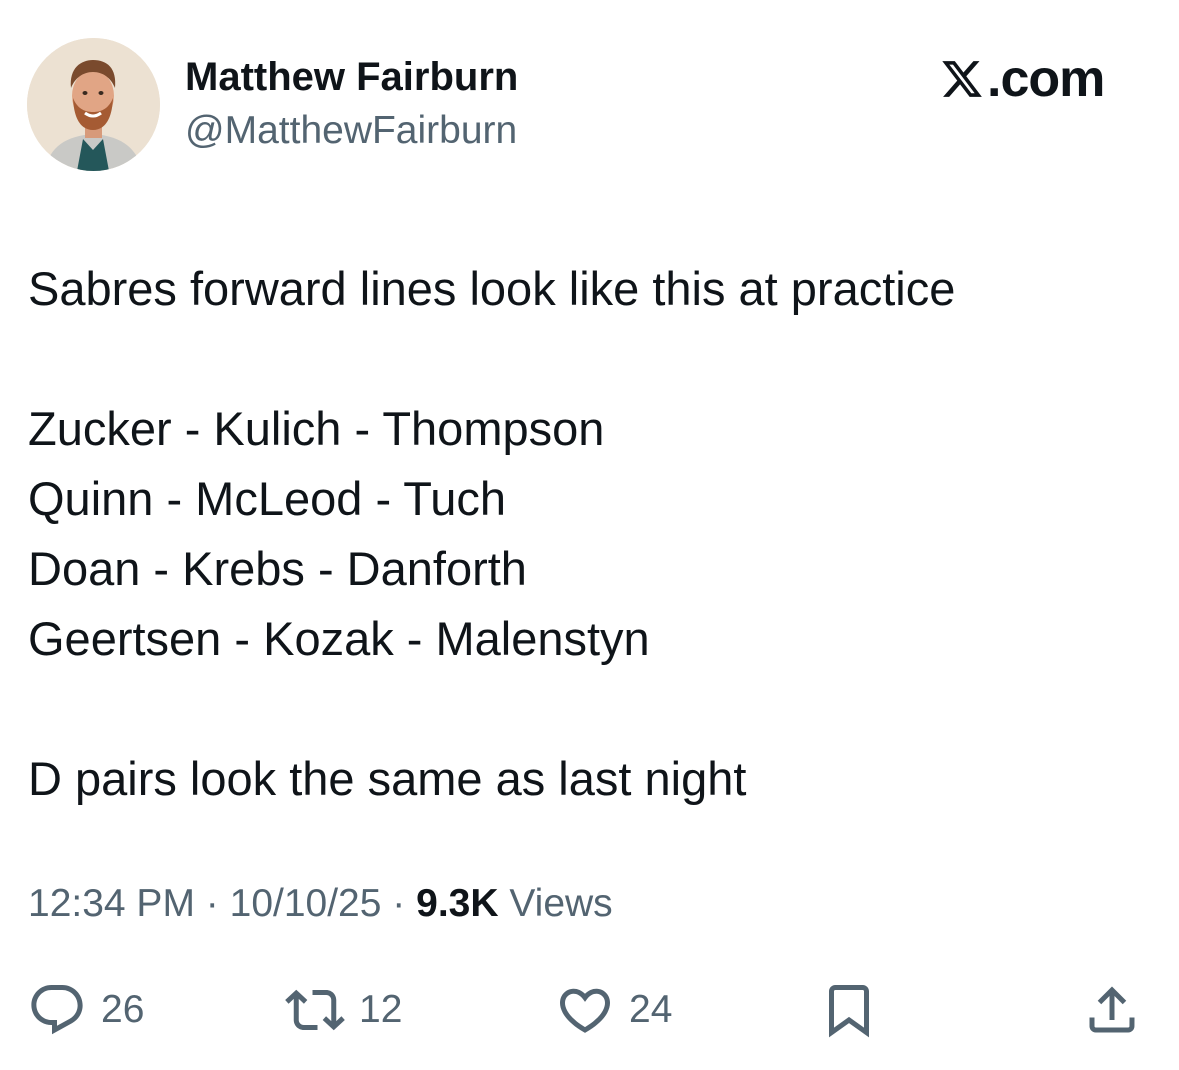 This screenshot has height=1070, width=1179. I want to click on like-count: 24, so click(651, 1009).